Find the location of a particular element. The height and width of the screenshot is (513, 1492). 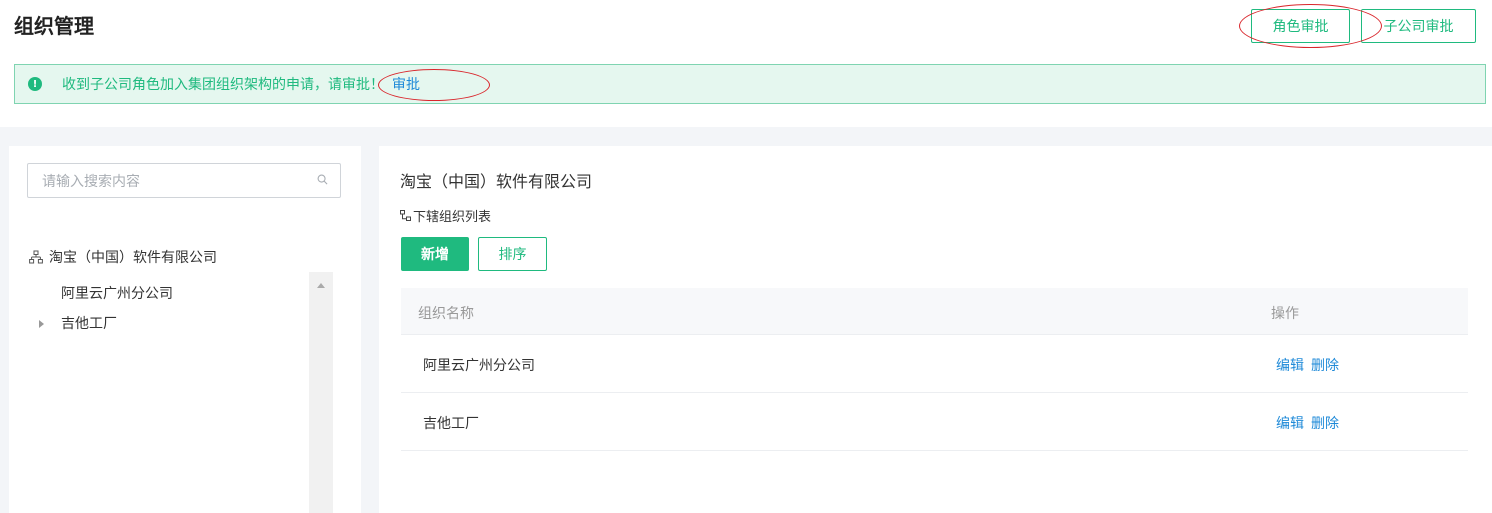

alert-message: 收到子公司角色加入集团组织架构的申请，请审批！ is located at coordinates (223, 85).